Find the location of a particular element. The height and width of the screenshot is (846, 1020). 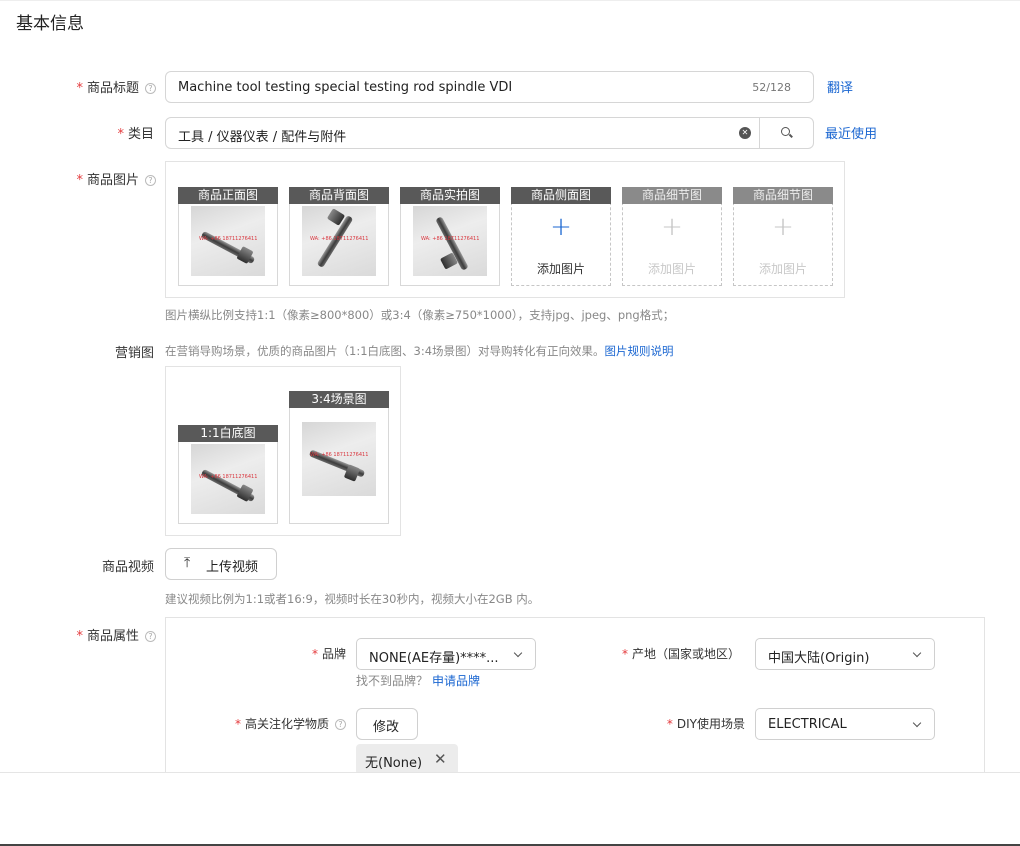

brand-label: * 品牌 is located at coordinates (328, 654).